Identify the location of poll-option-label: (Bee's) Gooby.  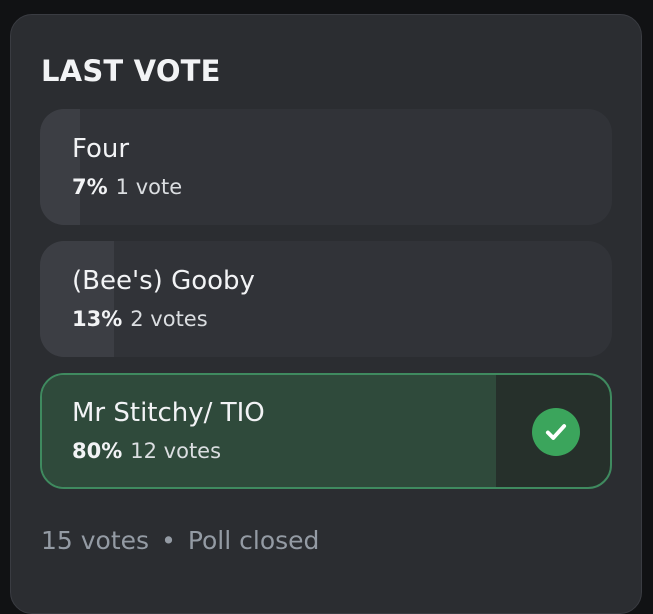
(163, 281).